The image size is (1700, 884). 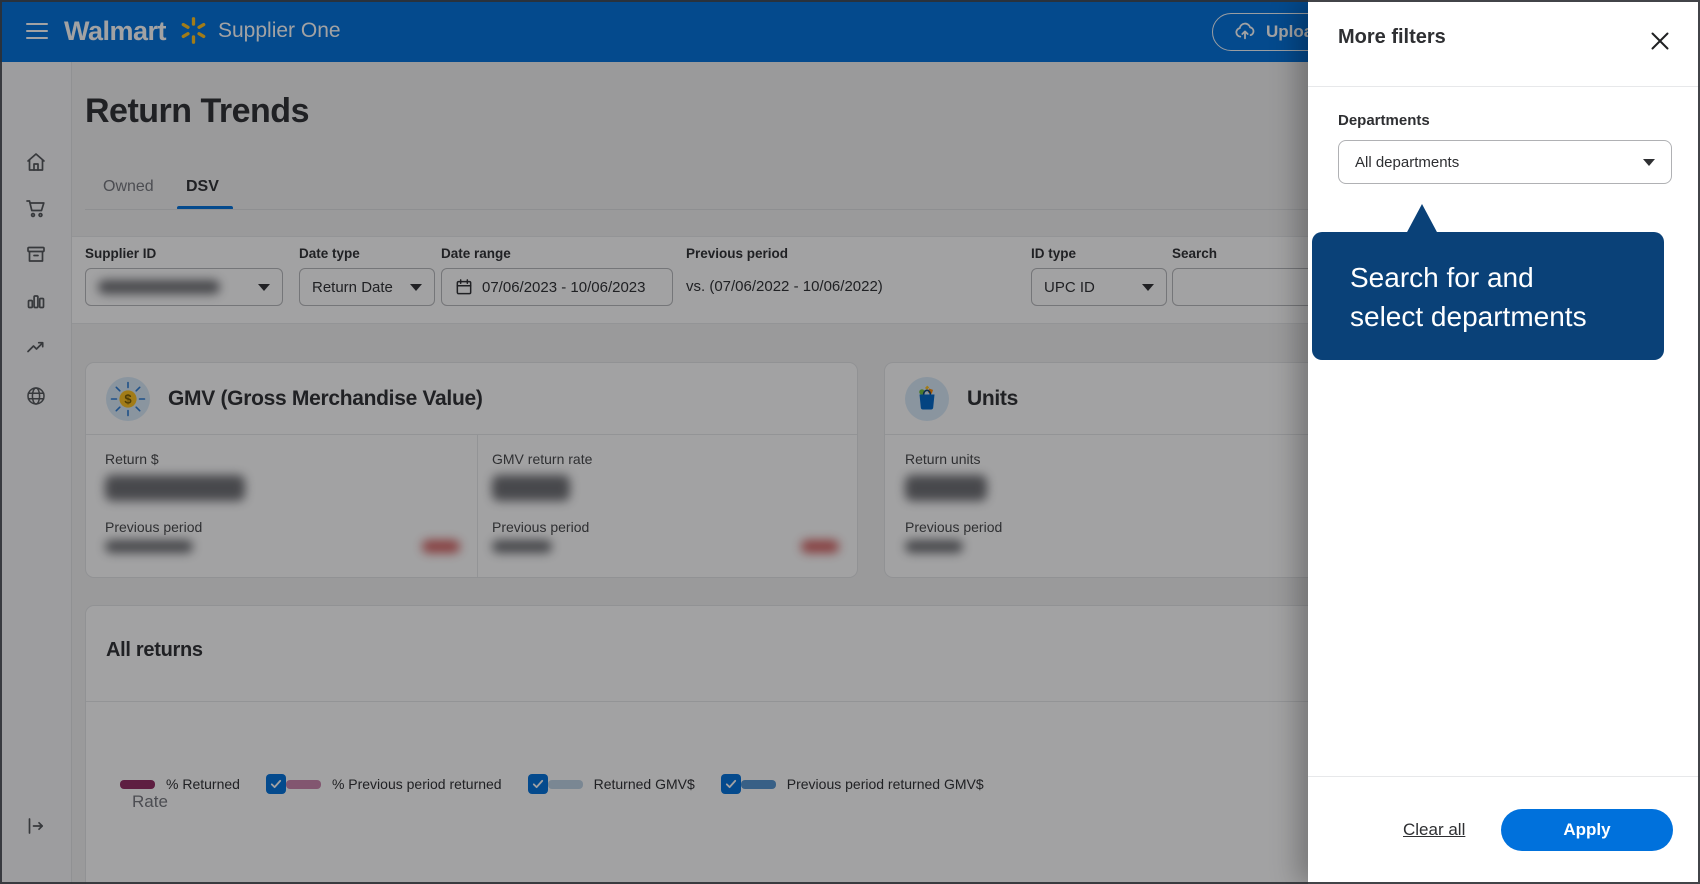 I want to click on chevron-down-icon, so click(x=1649, y=162).